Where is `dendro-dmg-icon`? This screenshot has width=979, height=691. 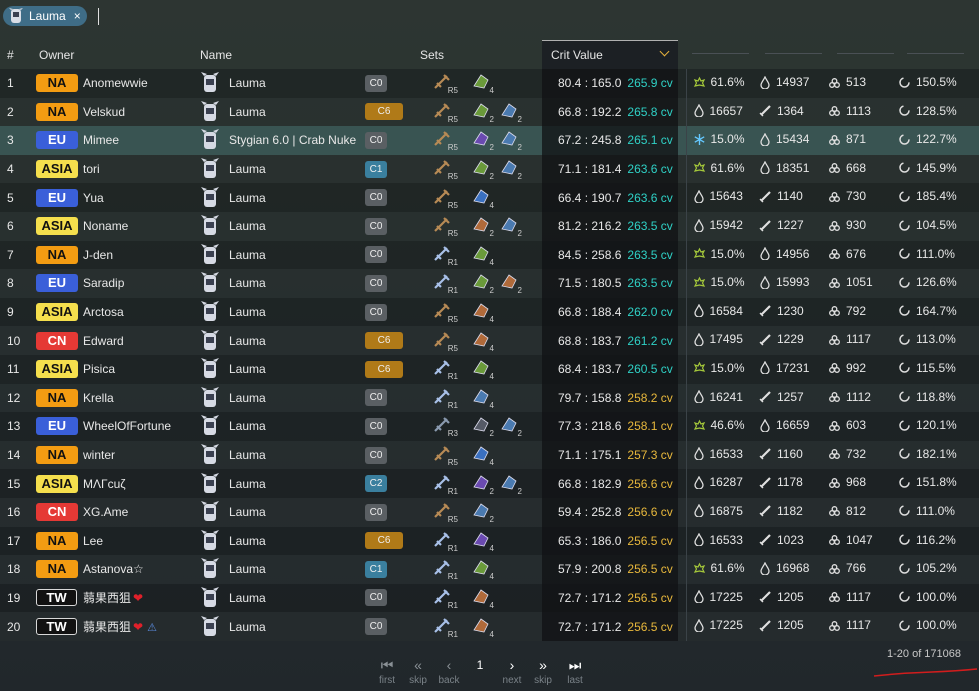
dendro-dmg-icon is located at coordinates (699, 281).